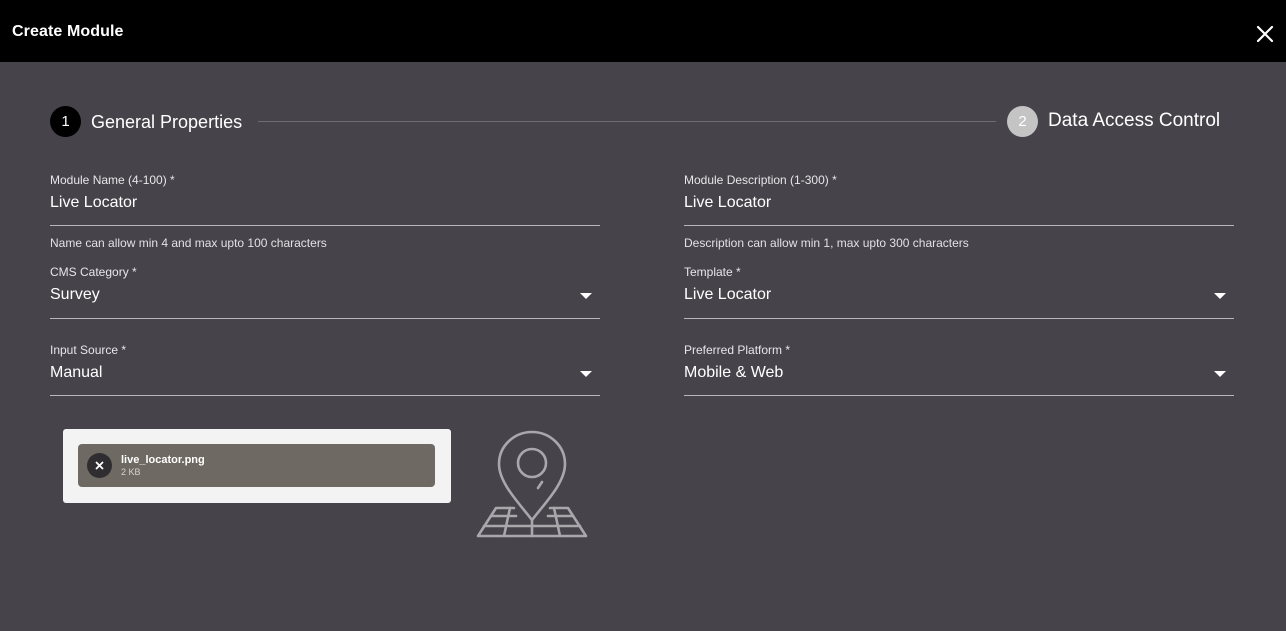  I want to click on module-name-field: Module Name (4-100) * Live Locator, so click(325, 200).